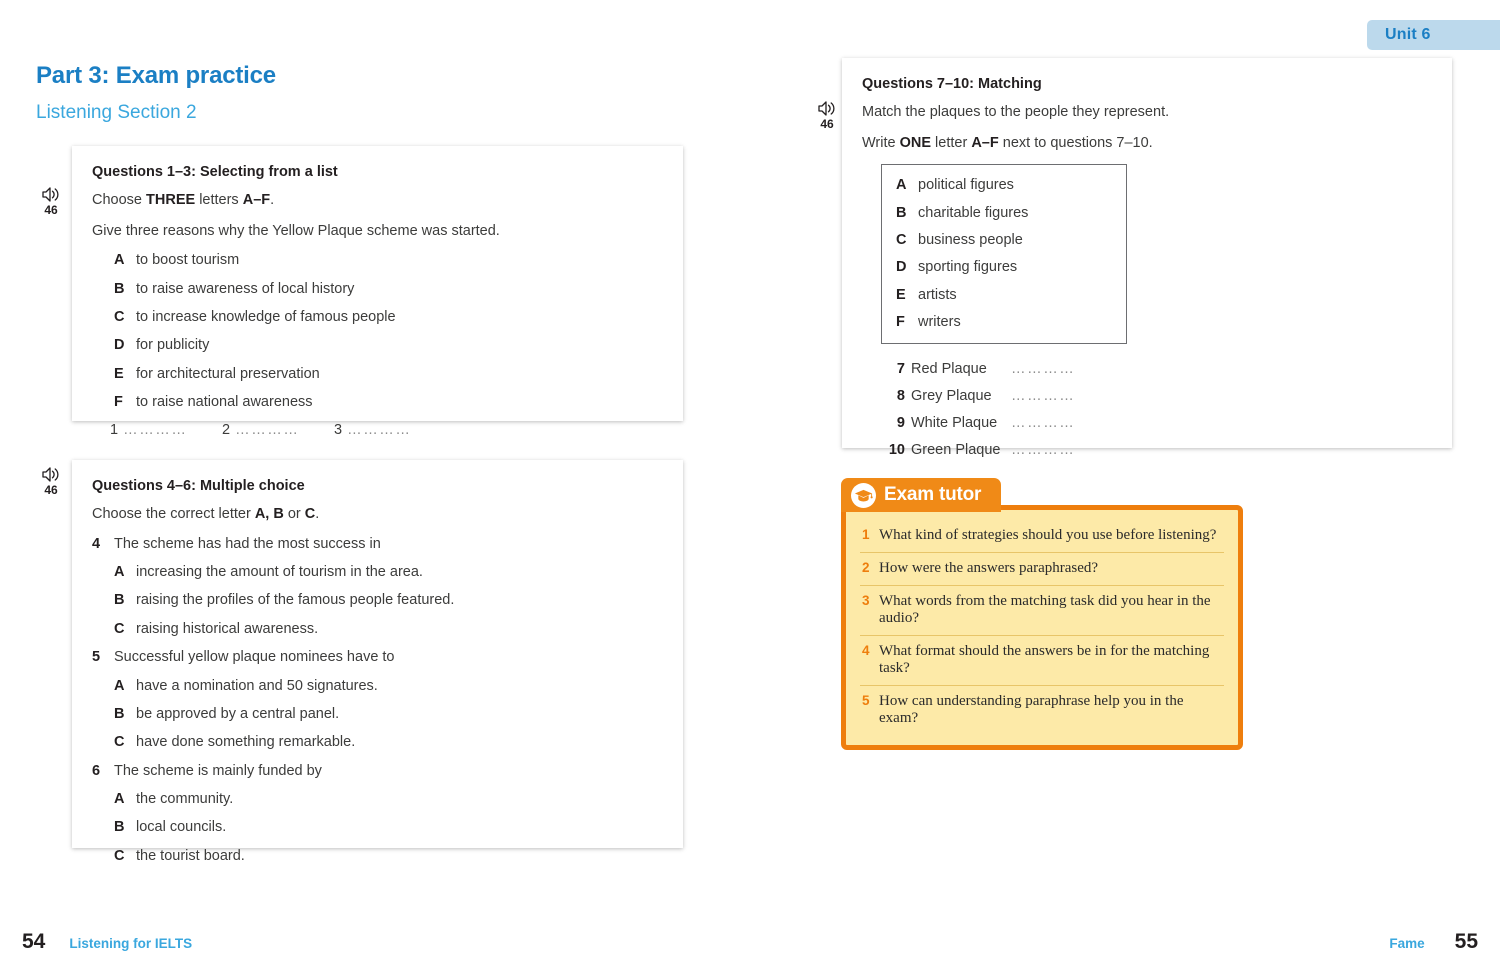 The width and height of the screenshot is (1500, 976). I want to click on option-row: E artists, so click(1004, 295).